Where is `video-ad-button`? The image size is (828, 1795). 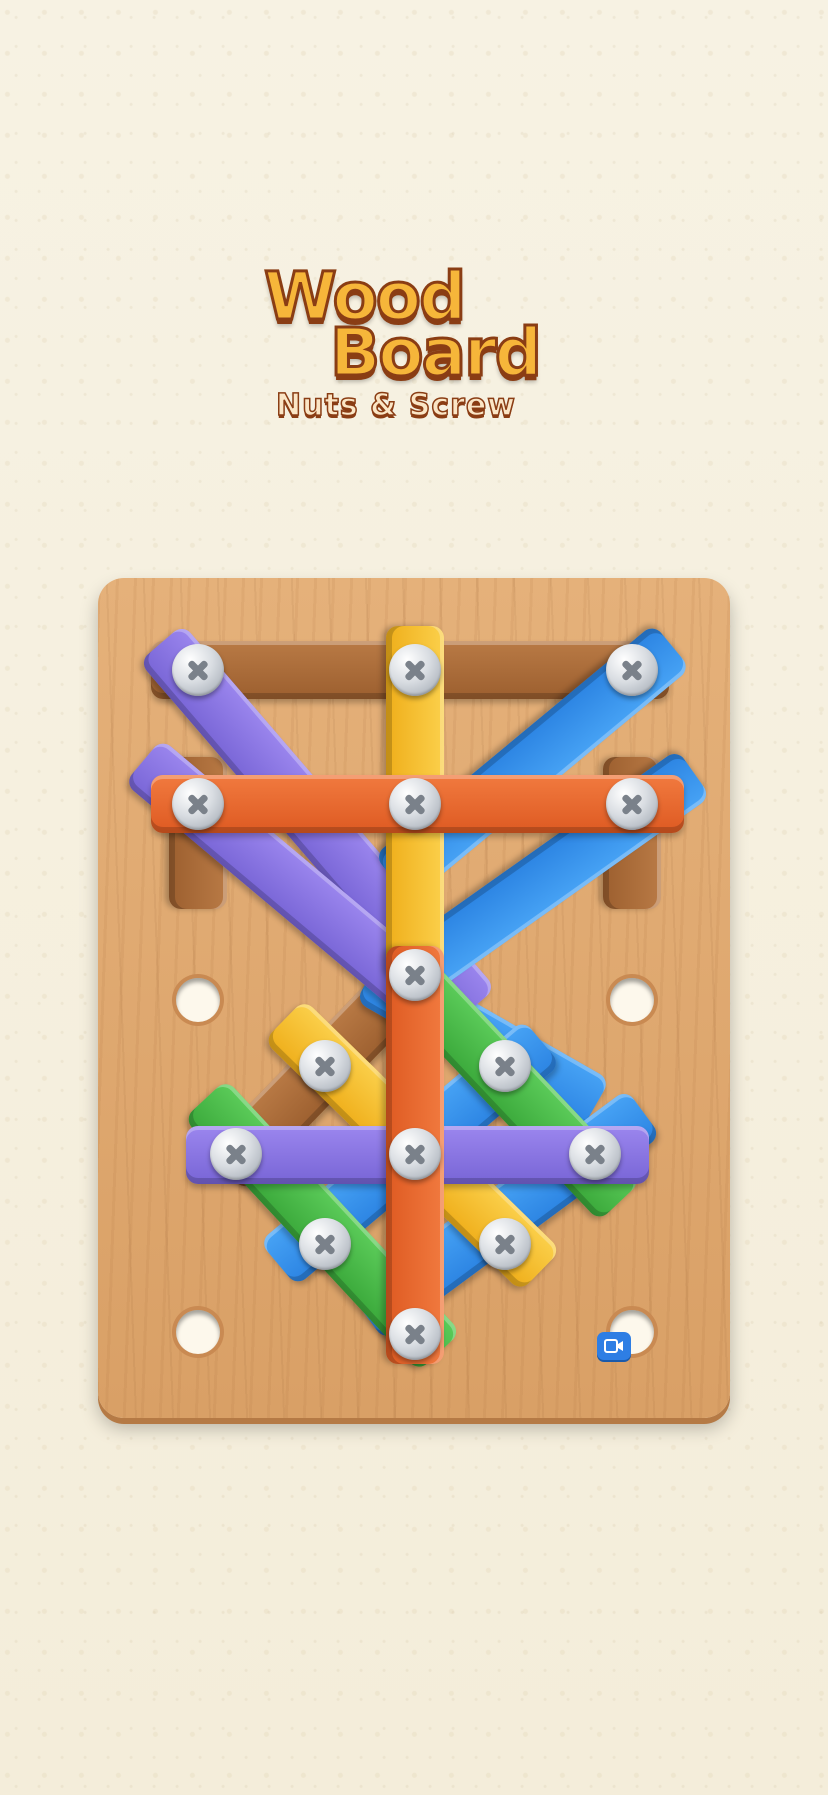
video-ad-button is located at coordinates (614, 1346).